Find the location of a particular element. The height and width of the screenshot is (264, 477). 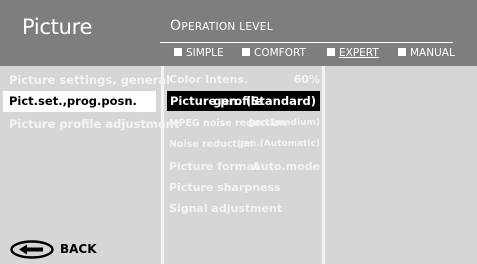

menu-title: Picture is located at coordinates (57, 27).